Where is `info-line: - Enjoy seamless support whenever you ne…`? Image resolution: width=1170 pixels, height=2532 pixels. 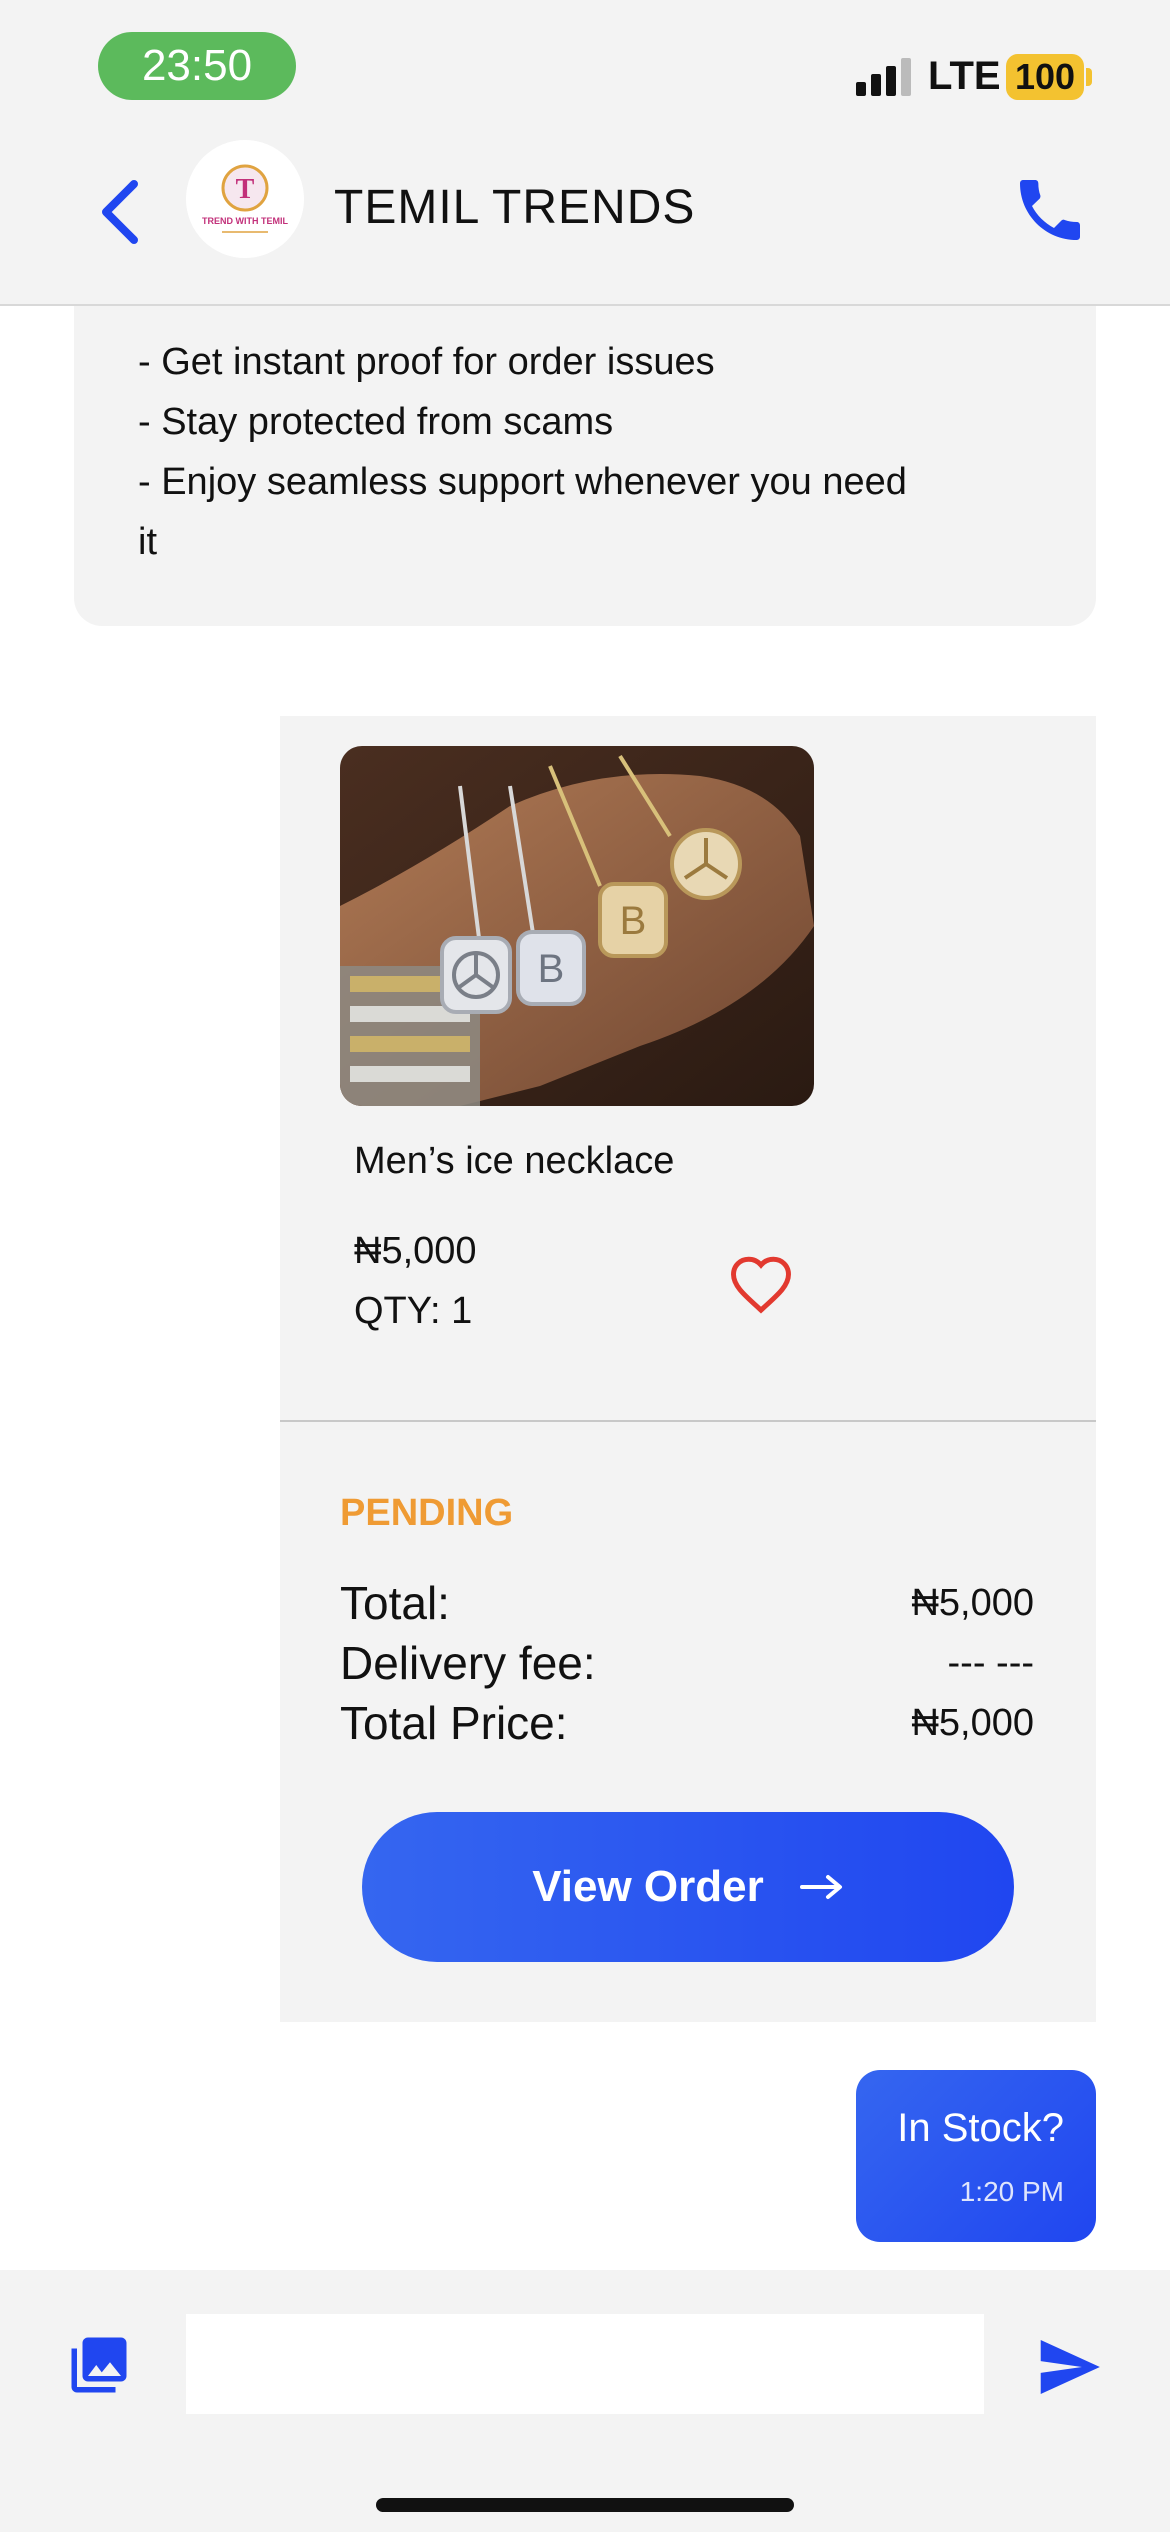
info-line: - Enjoy seamless support whenever you ne… is located at coordinates (522, 482).